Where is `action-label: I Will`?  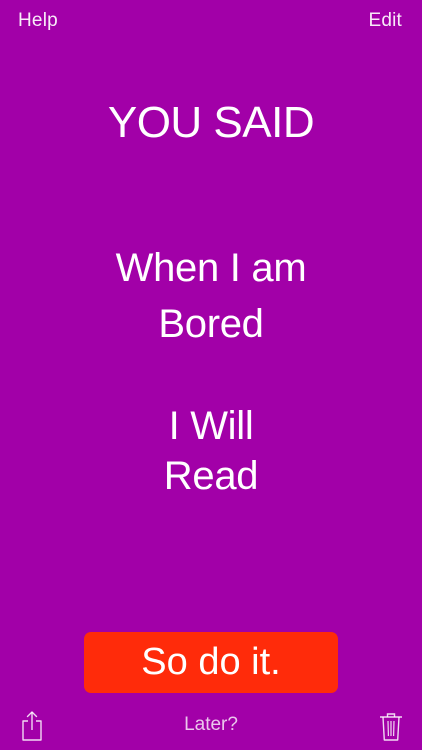
action-label: I Will is located at coordinates (211, 426).